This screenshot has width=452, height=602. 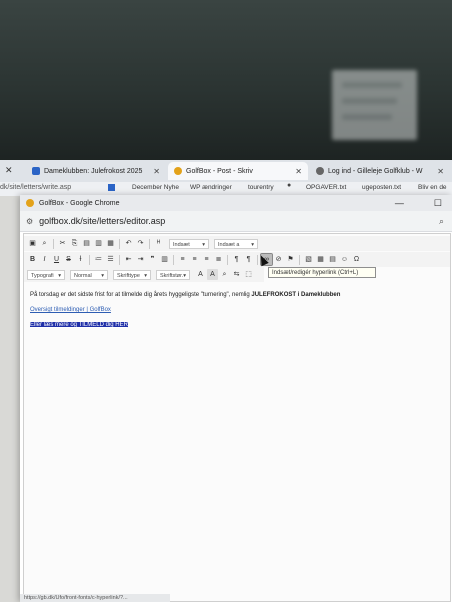 What do you see at coordinates (164, 259) in the screenshot?
I see `div-icon: ▥` at bounding box center [164, 259].